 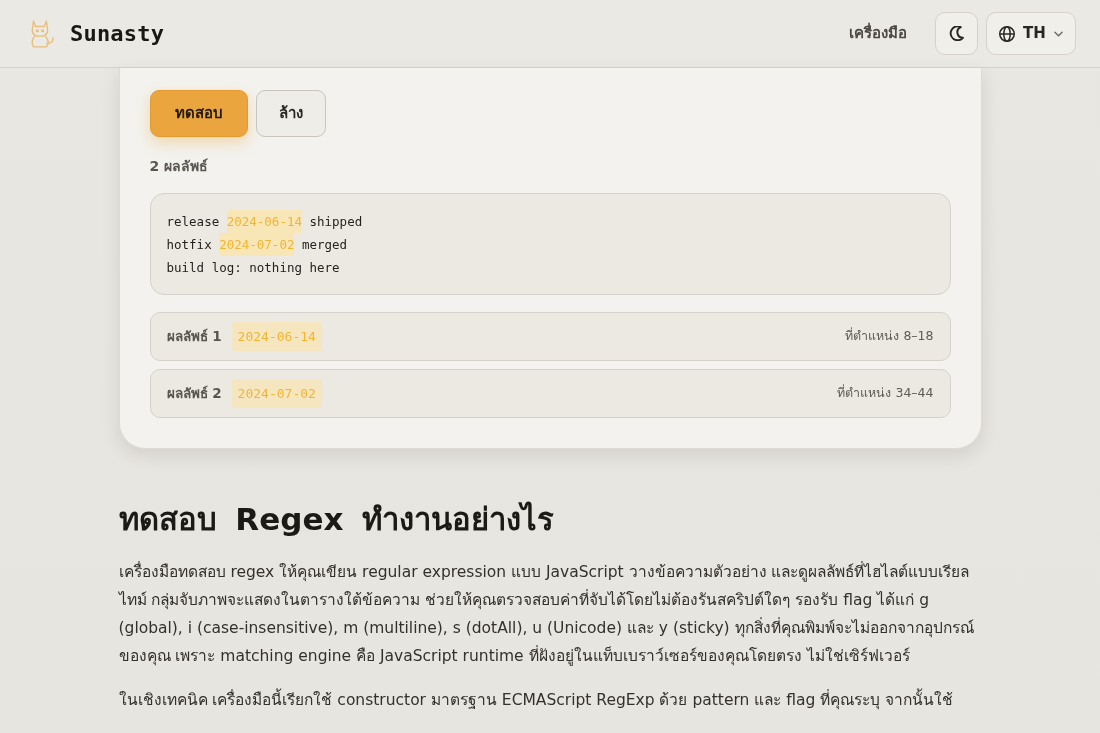 I want to click on log-text: shipped, so click(x=335, y=222).